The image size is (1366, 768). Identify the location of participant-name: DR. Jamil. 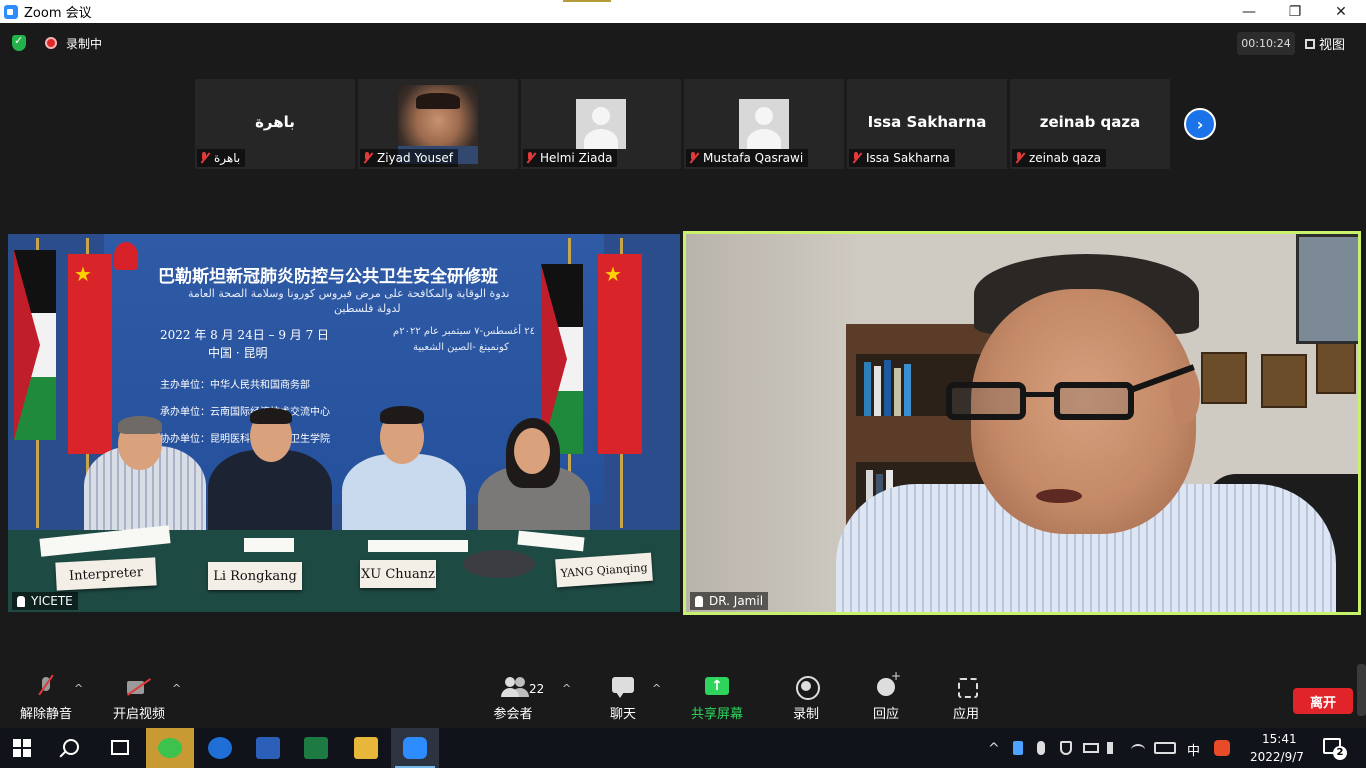
(736, 601).